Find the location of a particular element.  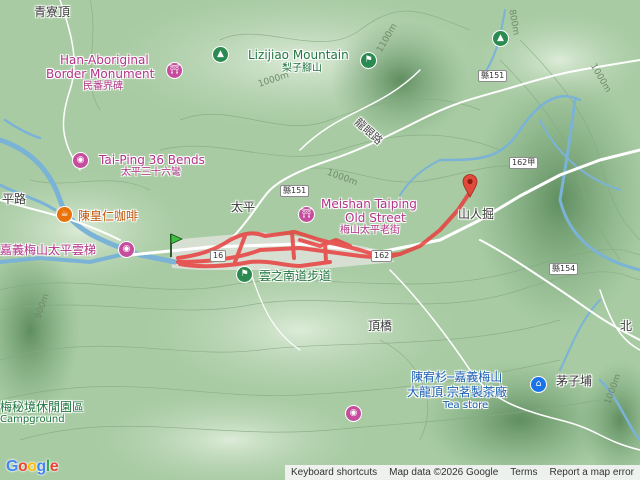

poi-label: 梨子腳山 is located at coordinates (302, 69).